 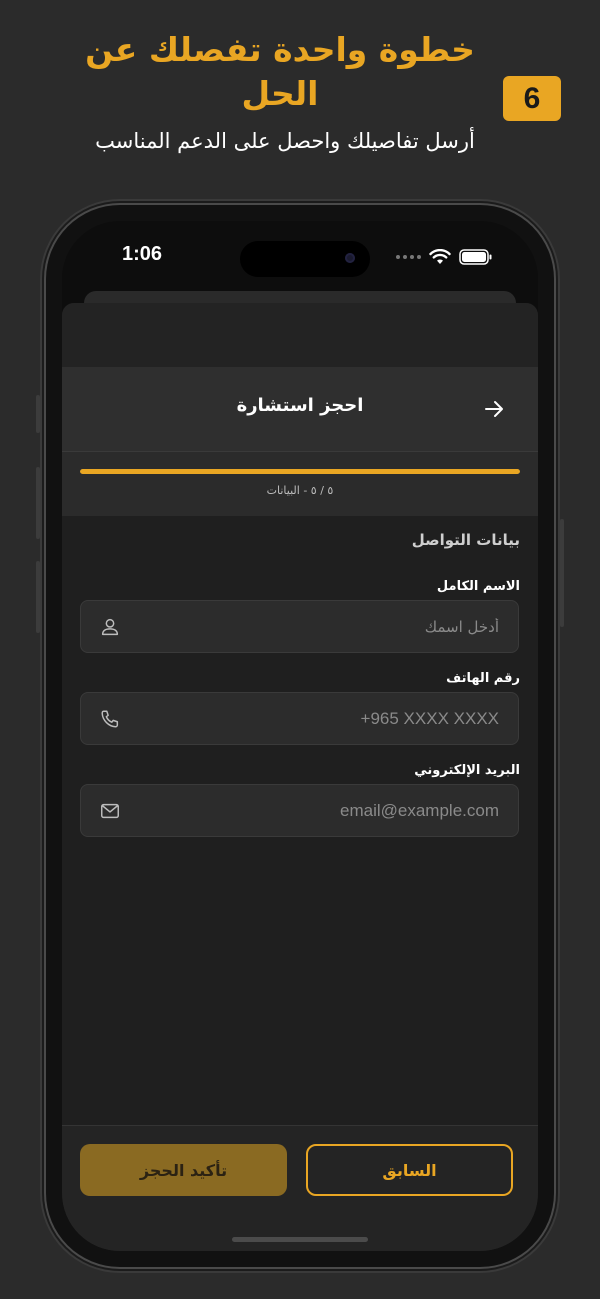 What do you see at coordinates (142, 254) in the screenshot?
I see `status-time: 1:06` at bounding box center [142, 254].